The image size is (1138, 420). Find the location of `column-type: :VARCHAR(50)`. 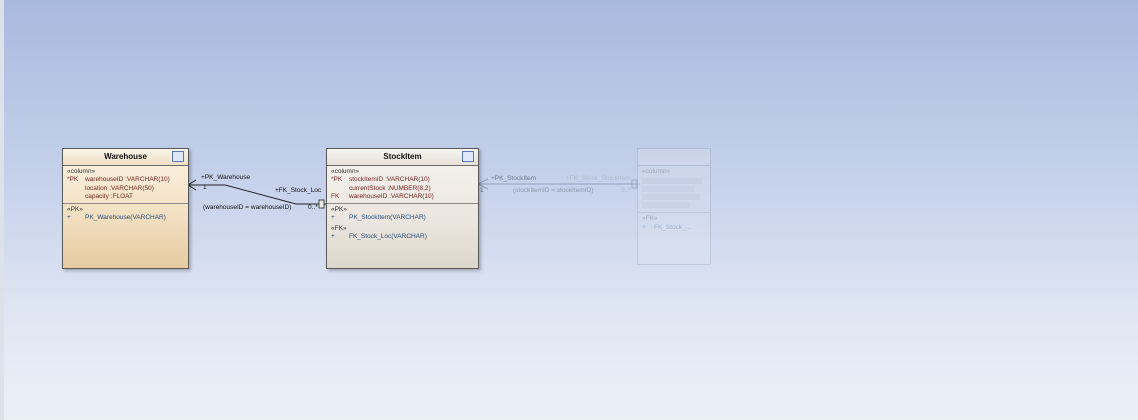

column-type: :VARCHAR(50) is located at coordinates (131, 188).